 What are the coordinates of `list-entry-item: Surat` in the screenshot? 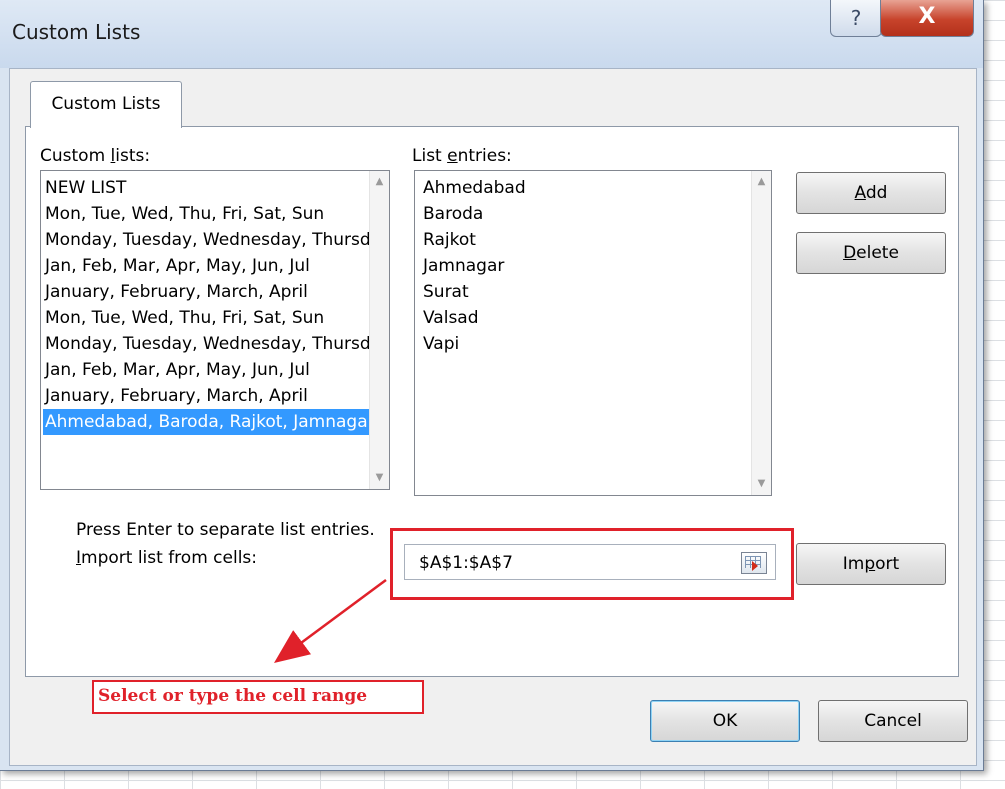 It's located at (446, 292).